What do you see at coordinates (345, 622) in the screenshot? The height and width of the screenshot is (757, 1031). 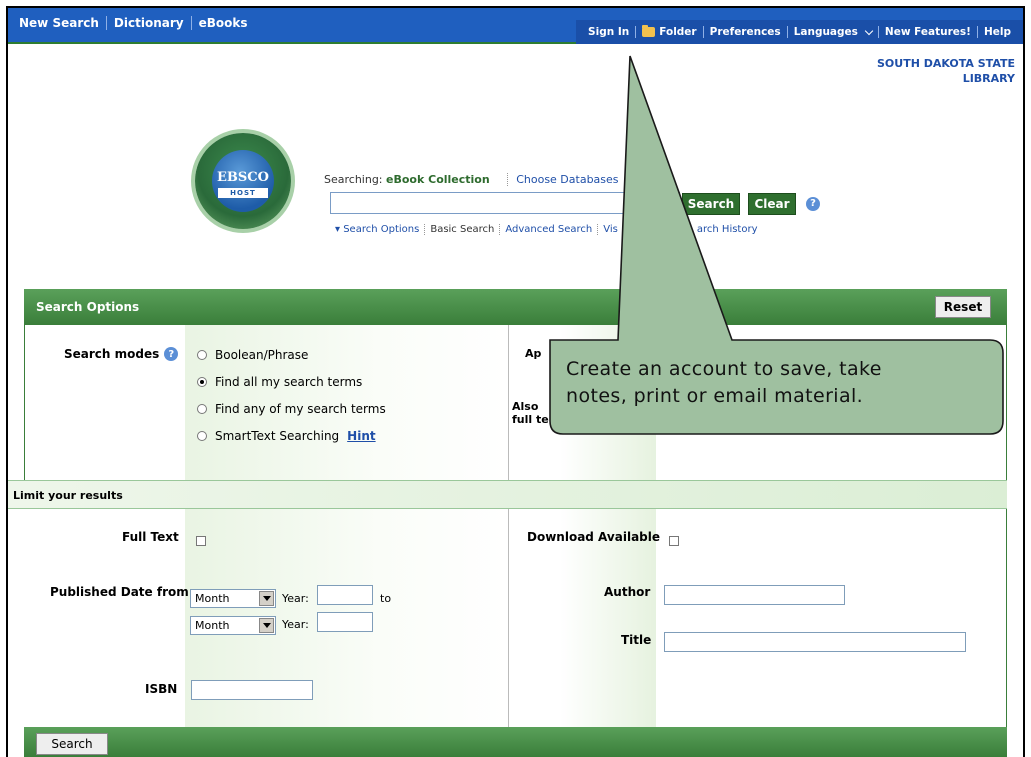 I see `to-year-input` at bounding box center [345, 622].